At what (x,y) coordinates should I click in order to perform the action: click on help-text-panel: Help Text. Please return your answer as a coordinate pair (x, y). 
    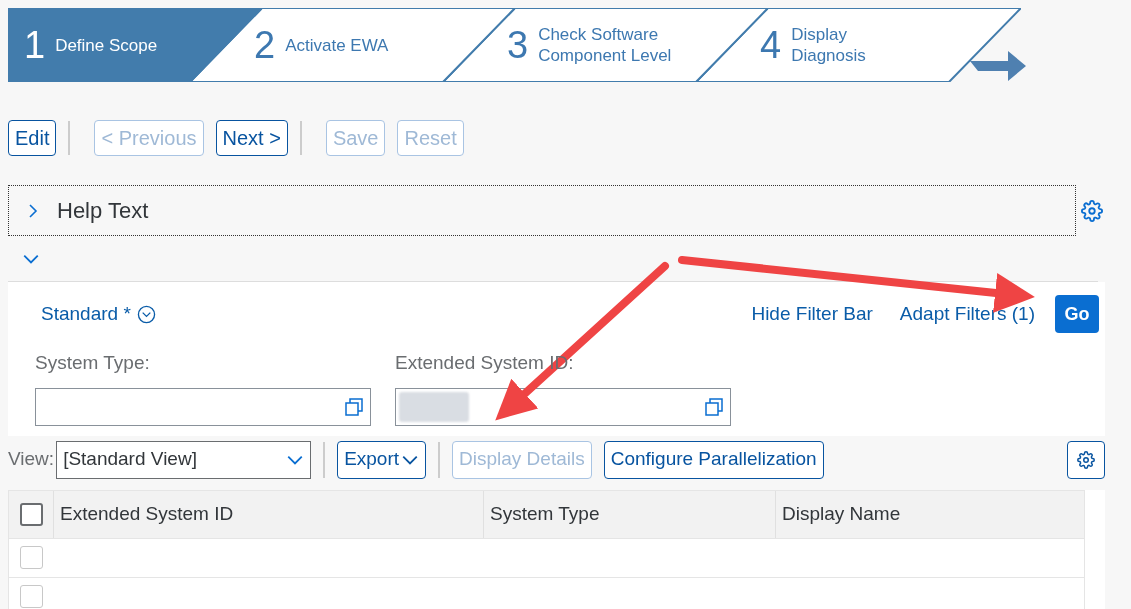
    Looking at the image, I should click on (542, 210).